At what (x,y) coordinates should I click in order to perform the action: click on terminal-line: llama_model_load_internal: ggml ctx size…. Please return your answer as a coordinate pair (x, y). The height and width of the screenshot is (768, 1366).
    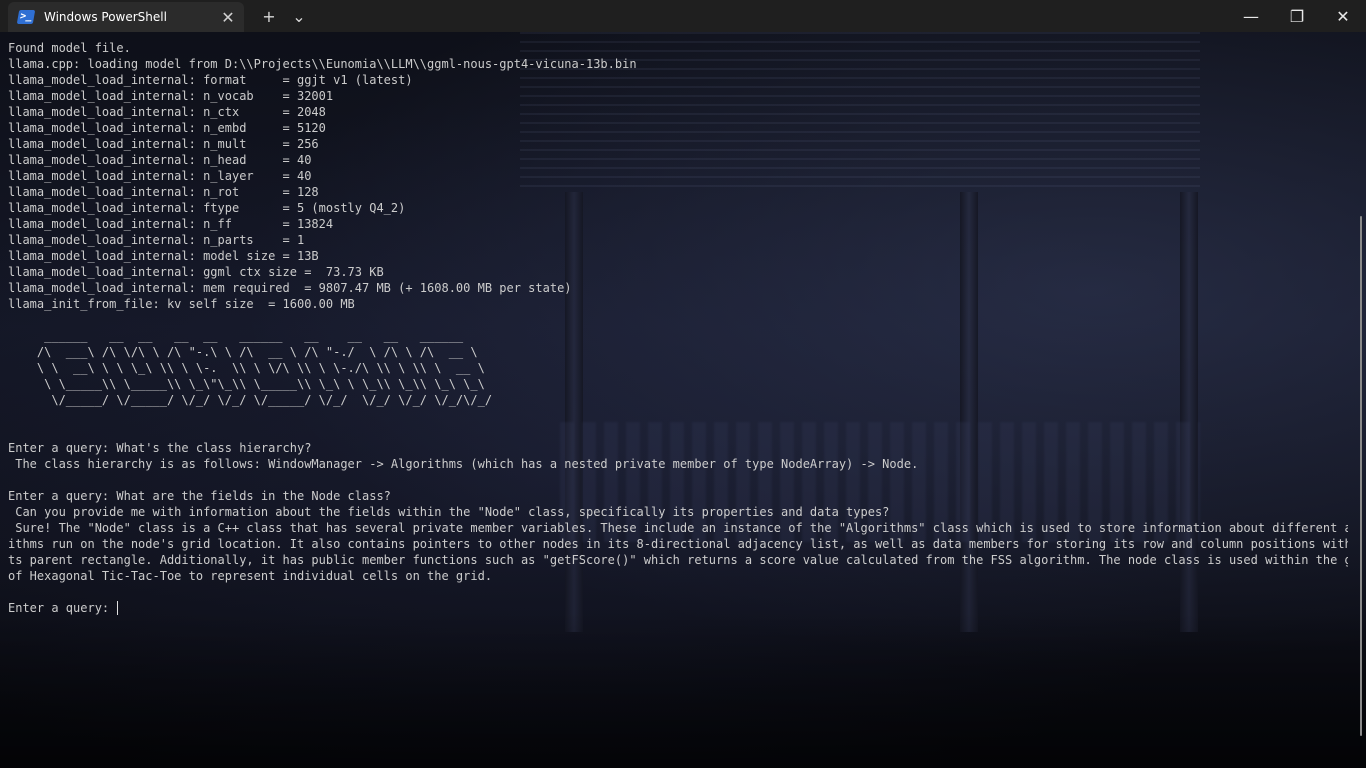
    Looking at the image, I should click on (196, 272).